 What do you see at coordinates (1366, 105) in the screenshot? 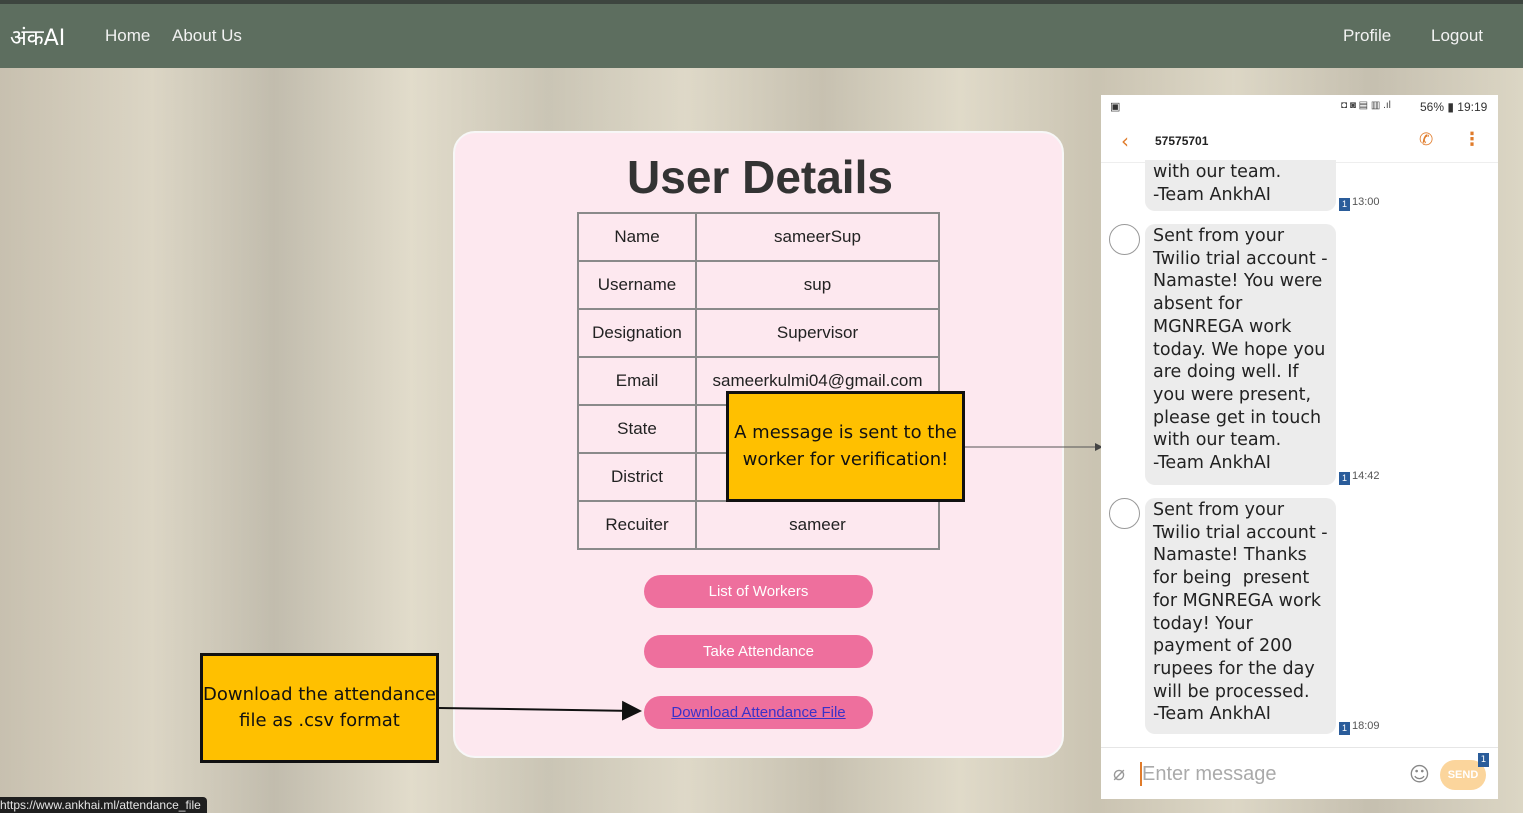
I see `signal-icons: ◘ ◙ ▤ ▥ .ıl` at bounding box center [1366, 105].